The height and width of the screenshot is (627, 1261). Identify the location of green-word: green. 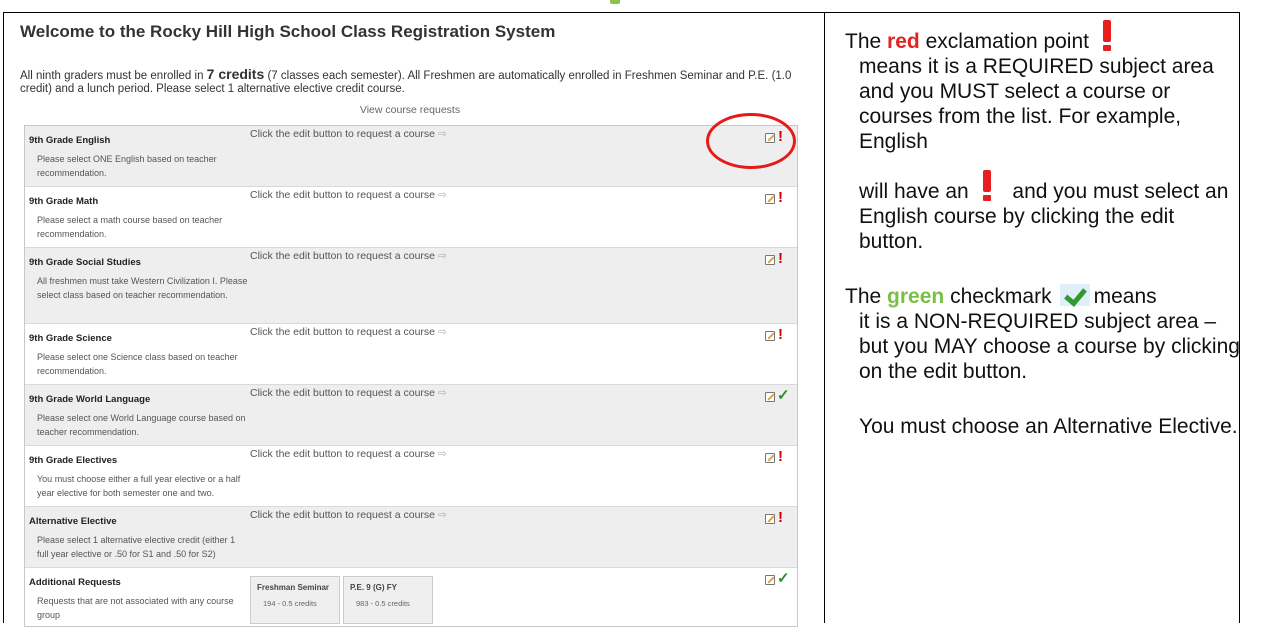
(916, 296).